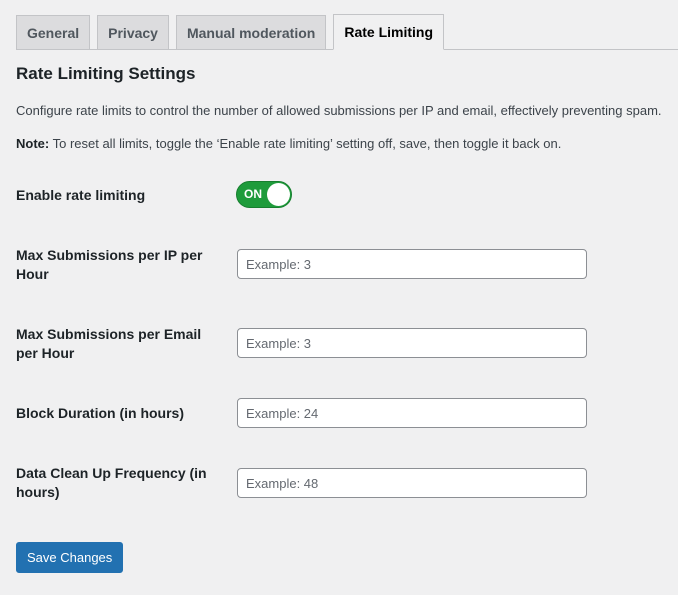 Image resolution: width=678 pixels, height=595 pixels. I want to click on save-changes-button: Save Changes, so click(70, 557).